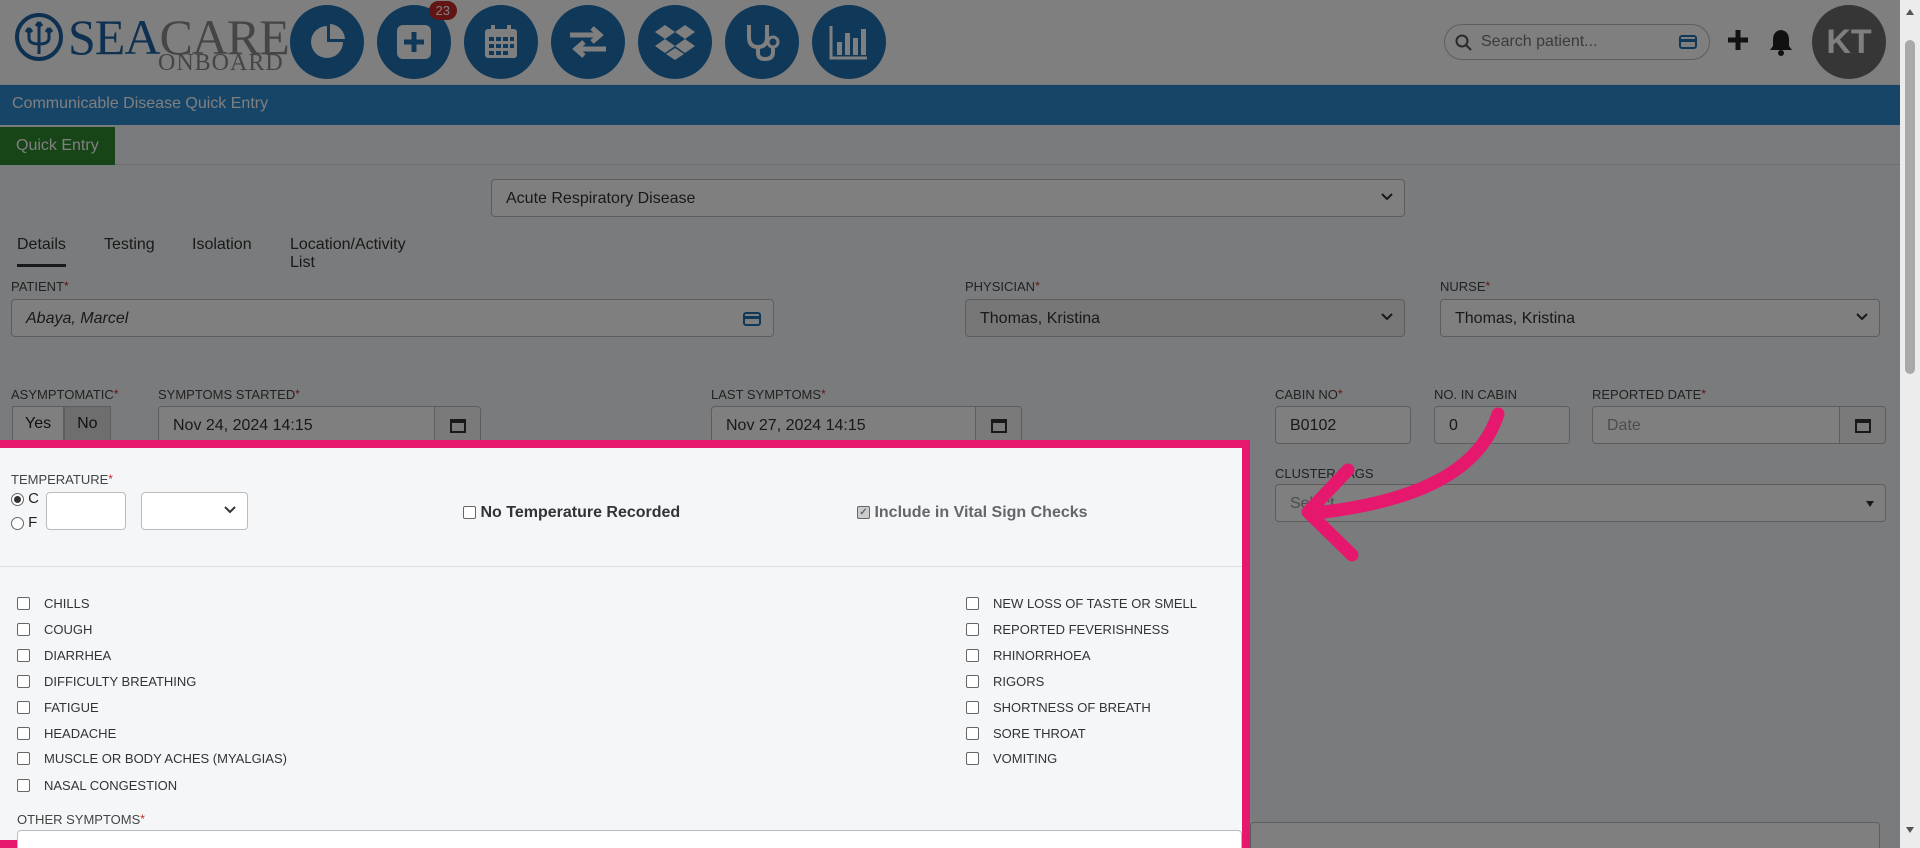 Image resolution: width=1920 pixels, height=848 pixels. Describe the element at coordinates (66, 733) in the screenshot. I see `symptom-headache: HEADACHE` at that location.